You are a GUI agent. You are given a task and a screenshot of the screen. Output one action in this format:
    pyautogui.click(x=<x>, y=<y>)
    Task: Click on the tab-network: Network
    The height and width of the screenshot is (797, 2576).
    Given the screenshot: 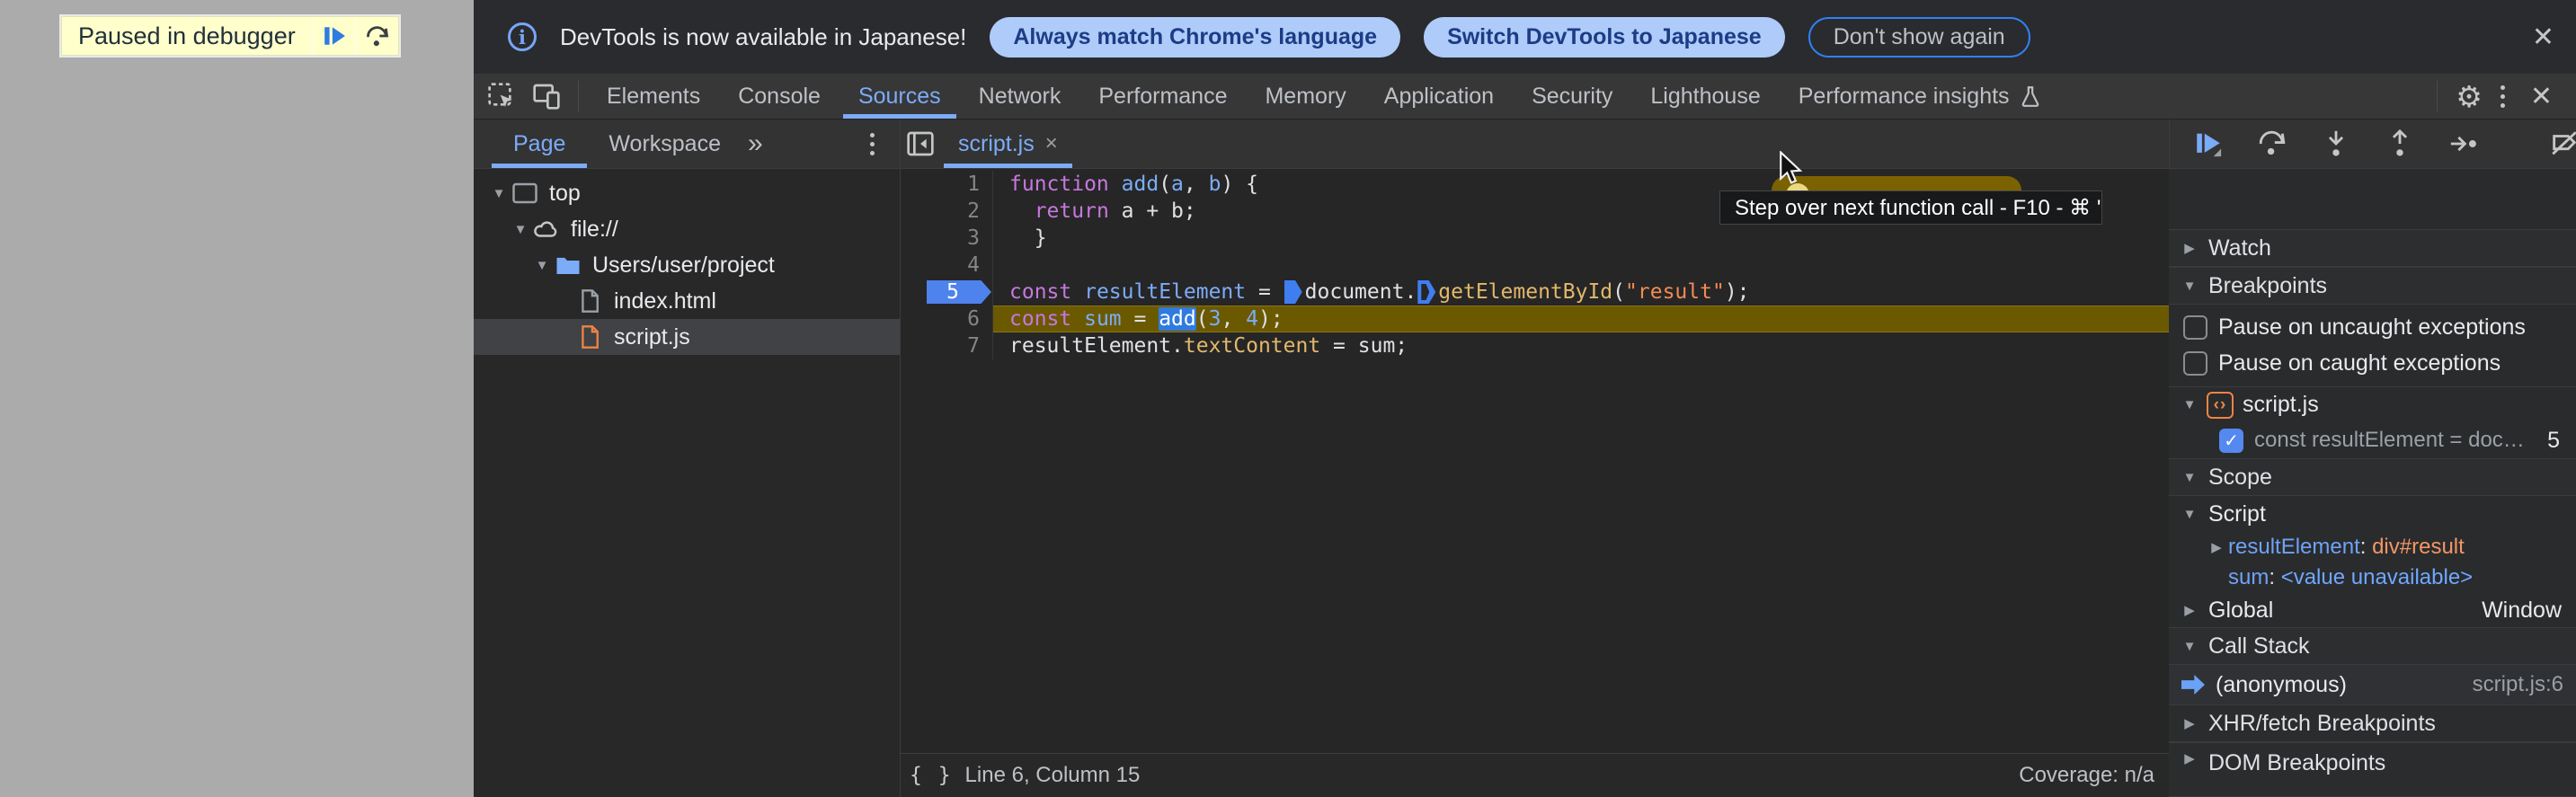 What is the action you would take?
    pyautogui.click(x=1020, y=96)
    